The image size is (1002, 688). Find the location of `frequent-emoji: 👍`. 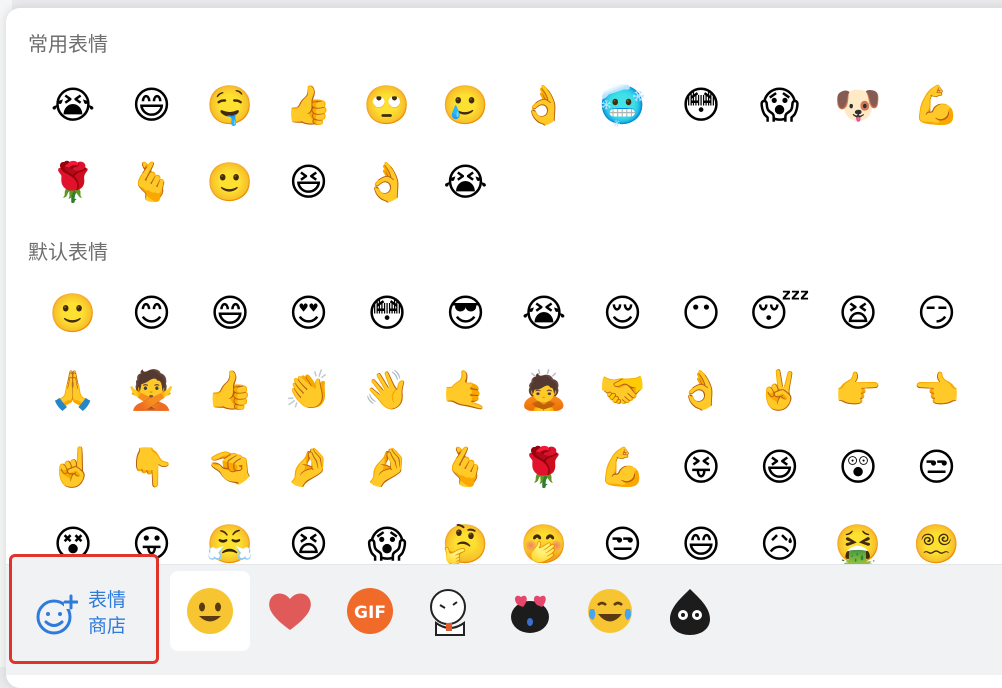

frequent-emoji: 👍 is located at coordinates (308, 105).